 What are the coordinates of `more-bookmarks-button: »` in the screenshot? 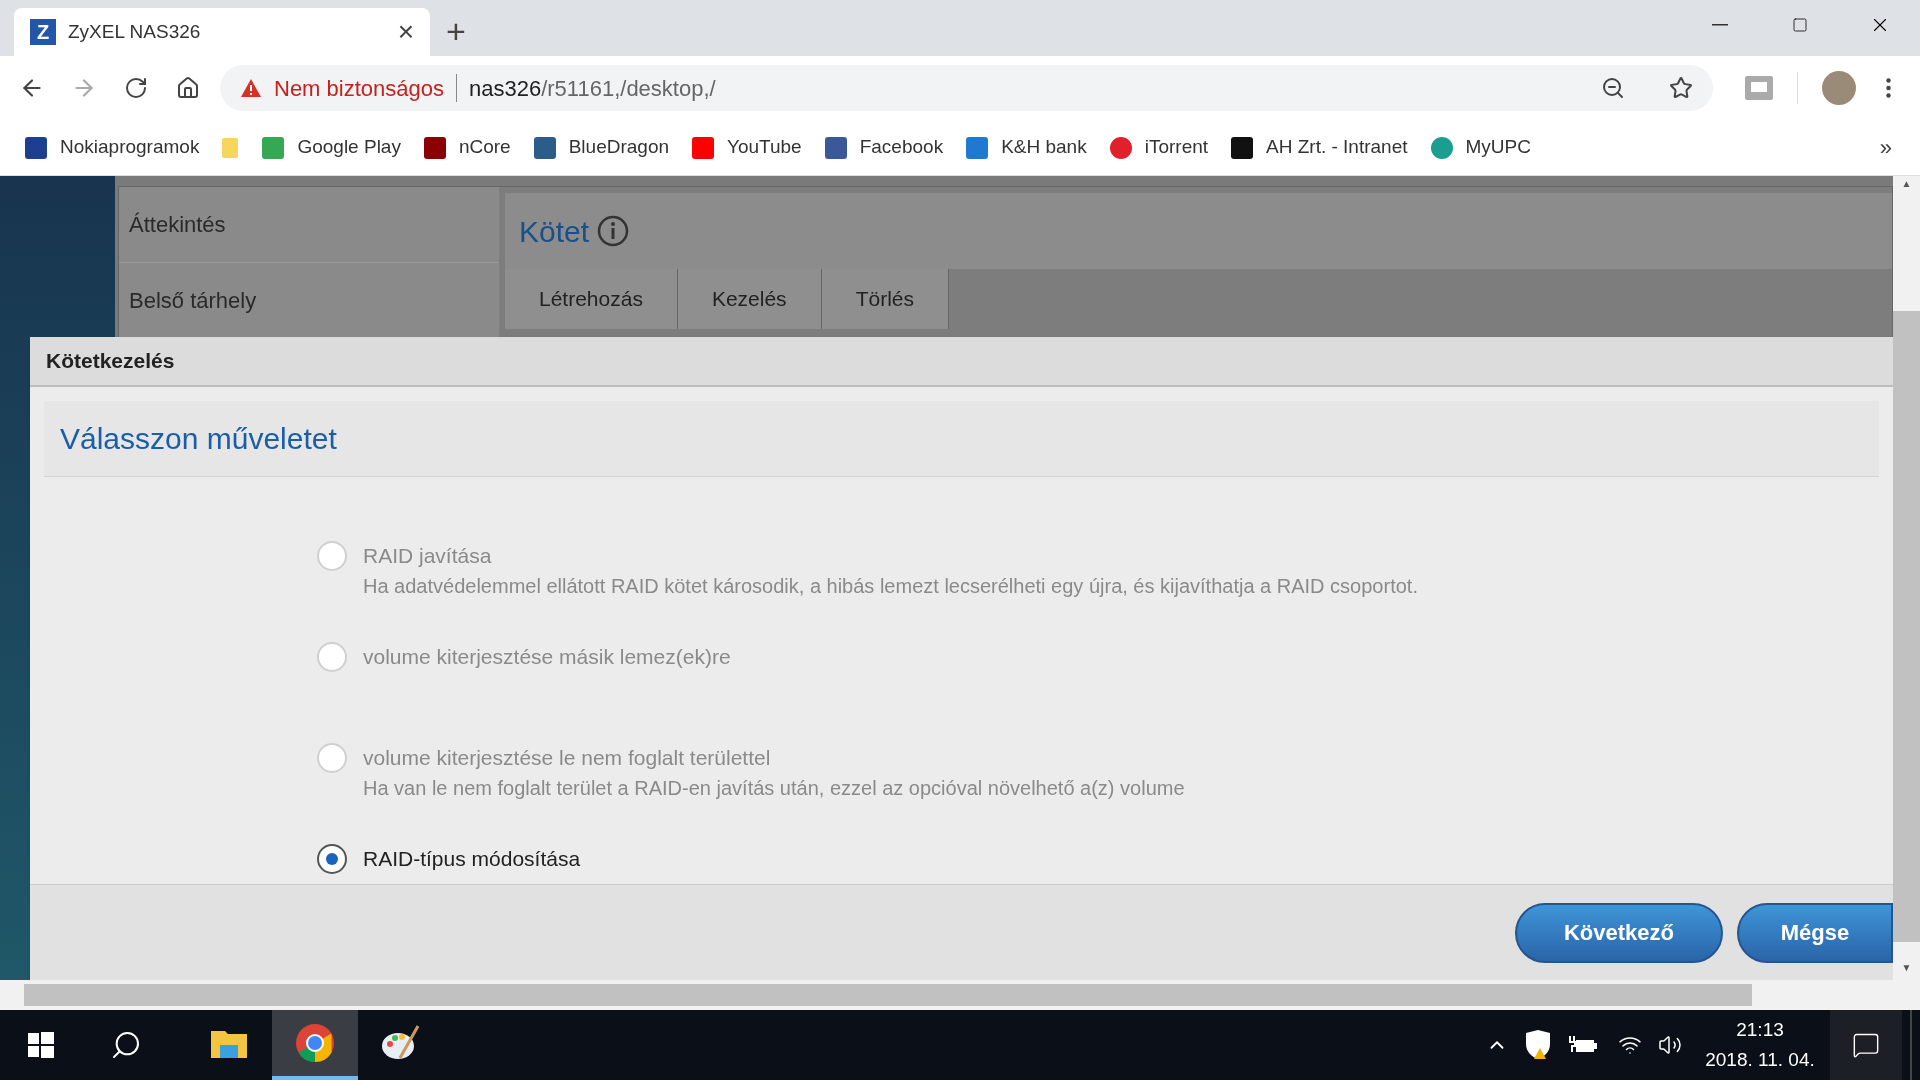 It's located at (1885, 147).